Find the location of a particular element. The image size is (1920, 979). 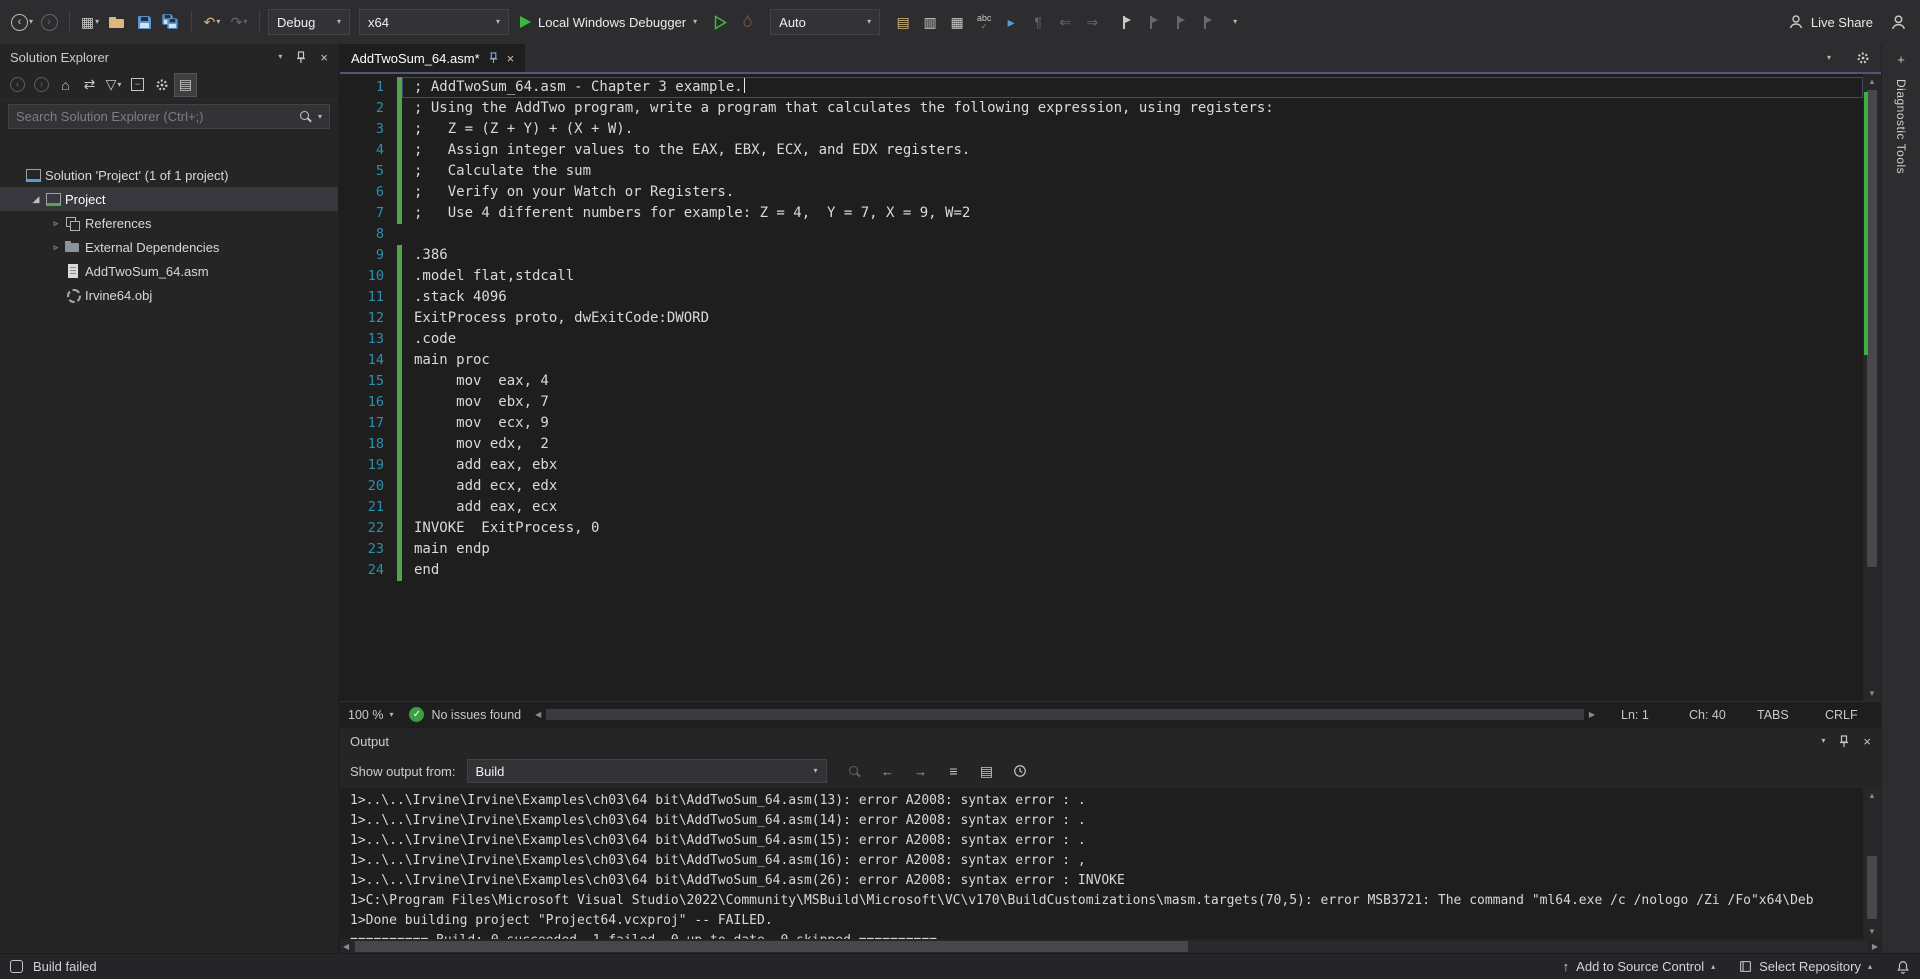

pin-tab-button is located at coordinates (493, 58).